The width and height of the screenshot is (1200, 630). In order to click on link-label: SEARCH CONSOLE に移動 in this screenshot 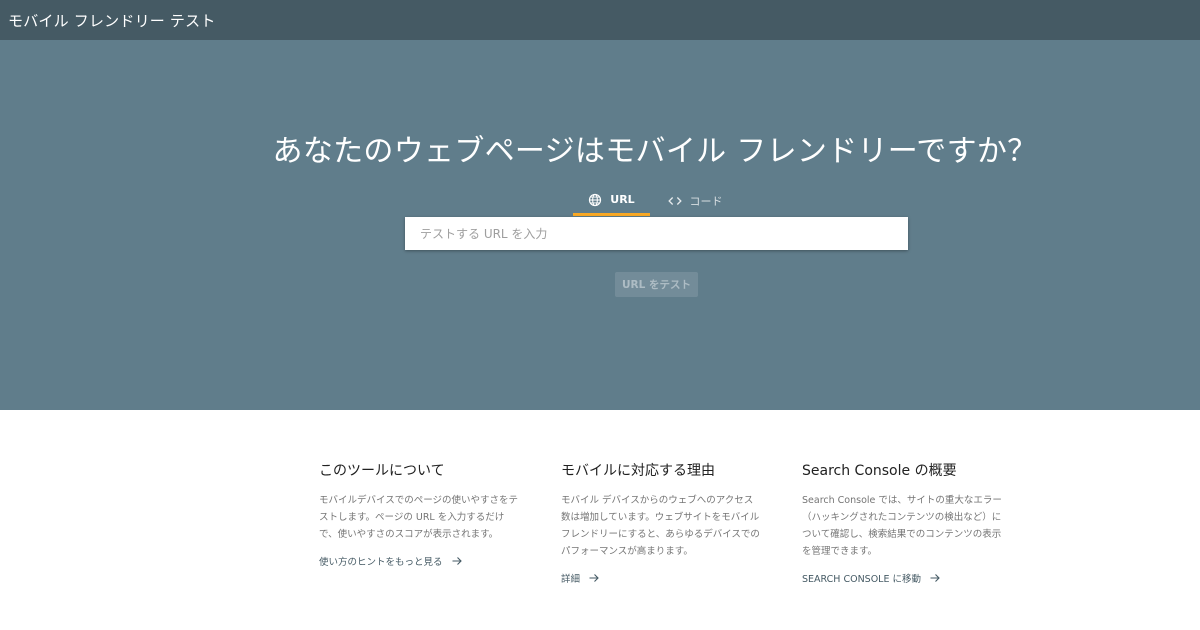, I will do `click(861, 579)`.